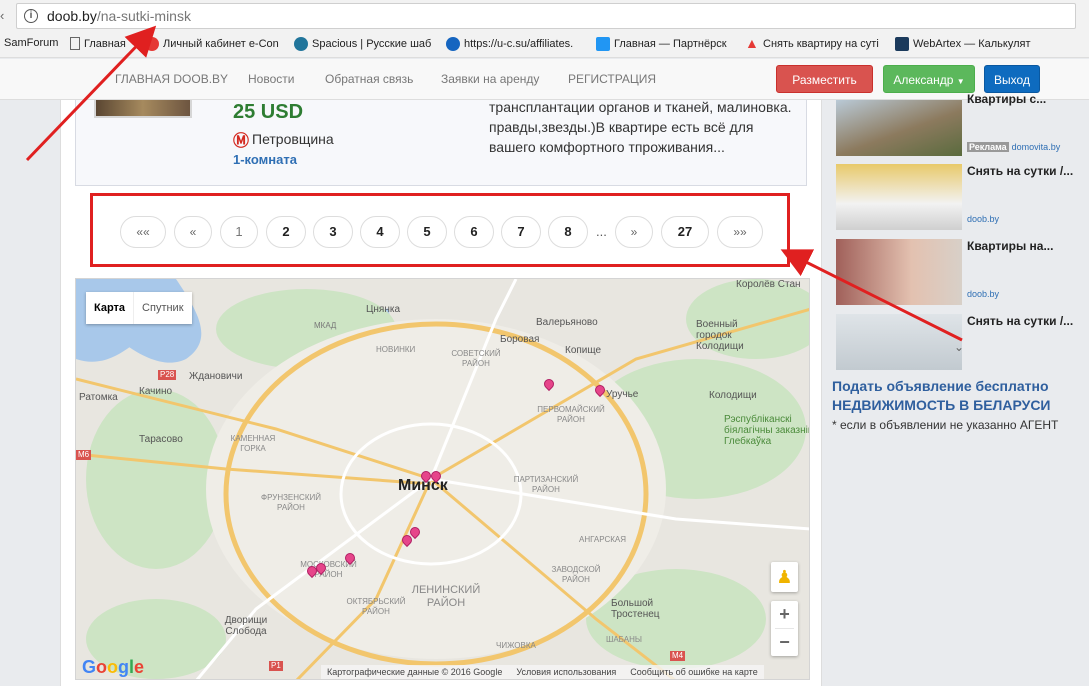 This screenshot has width=1089, height=686. What do you see at coordinates (265, 159) in the screenshot?
I see `listing-rooms: 1-комната` at bounding box center [265, 159].